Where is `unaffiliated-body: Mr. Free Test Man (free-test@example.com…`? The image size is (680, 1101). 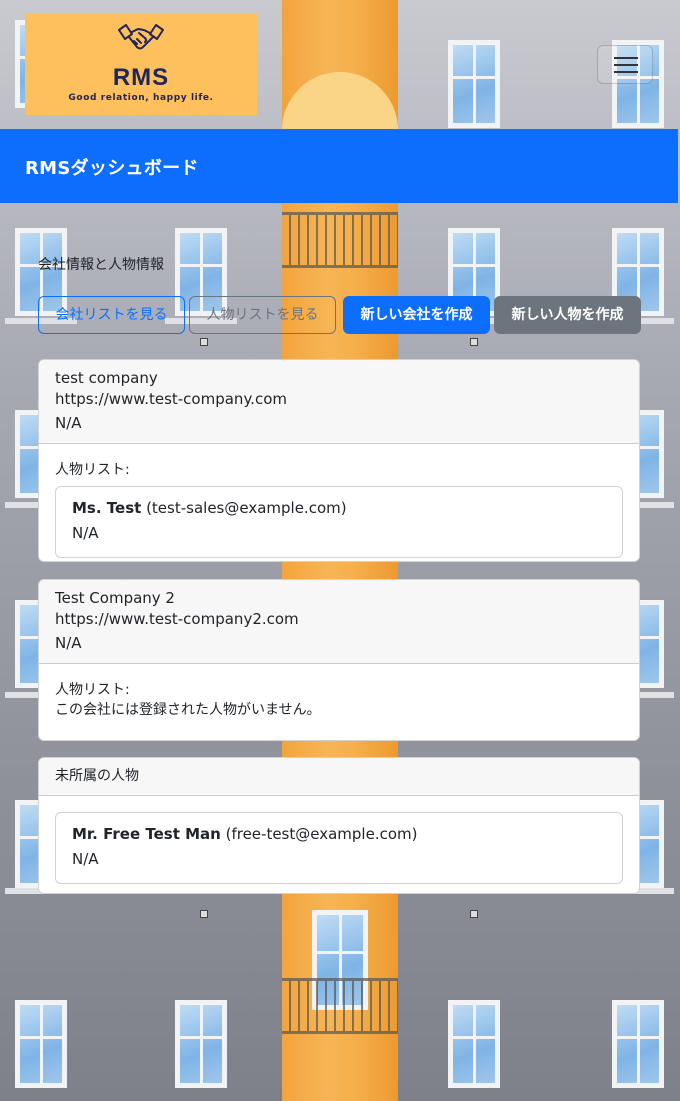
unaffiliated-body: Mr. Free Test Man (free-test@example.com… is located at coordinates (339, 844).